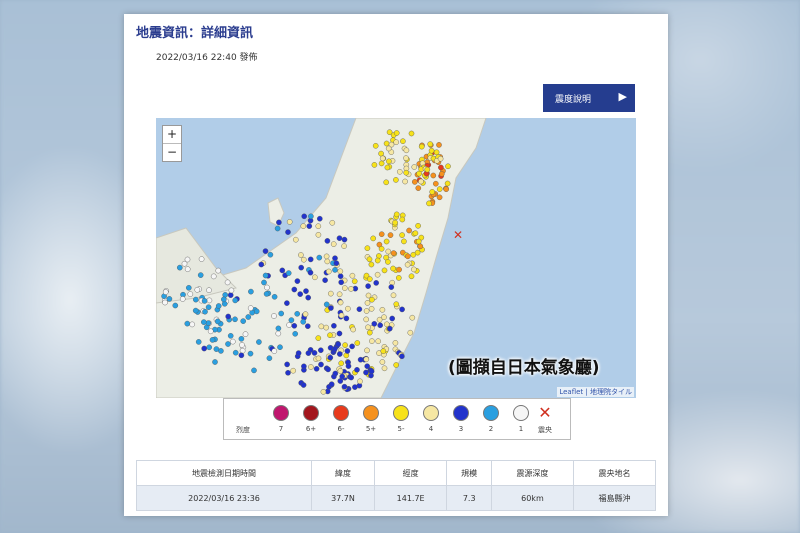  I want to click on map-attribution: Leaflet | 地理院タイル, so click(595, 392).